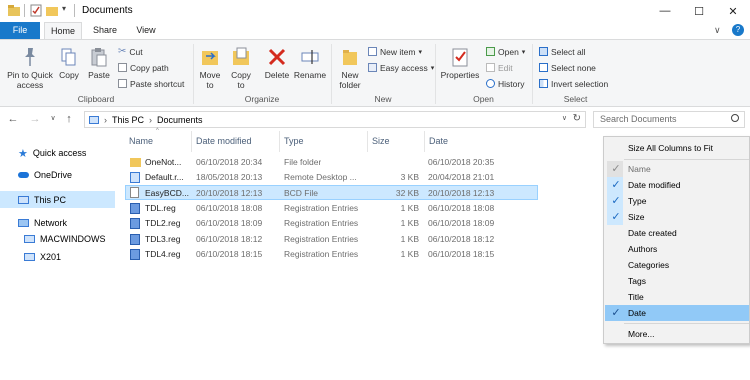 Image resolution: width=750 pixels, height=380 pixels. What do you see at coordinates (99, 75) in the screenshot?
I see `paste-label: Paste` at bounding box center [99, 75].